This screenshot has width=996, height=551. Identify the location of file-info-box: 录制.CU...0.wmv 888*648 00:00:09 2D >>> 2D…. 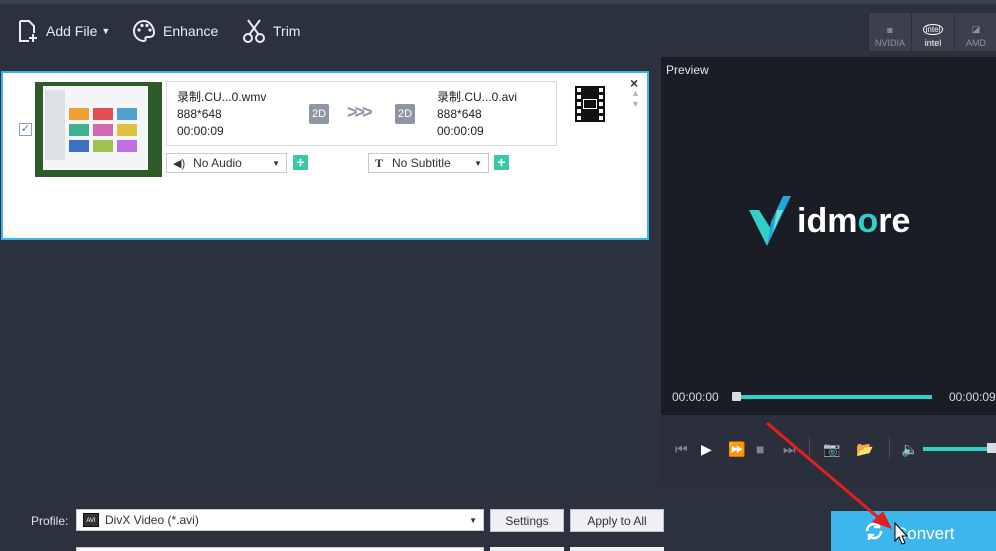
(361, 113).